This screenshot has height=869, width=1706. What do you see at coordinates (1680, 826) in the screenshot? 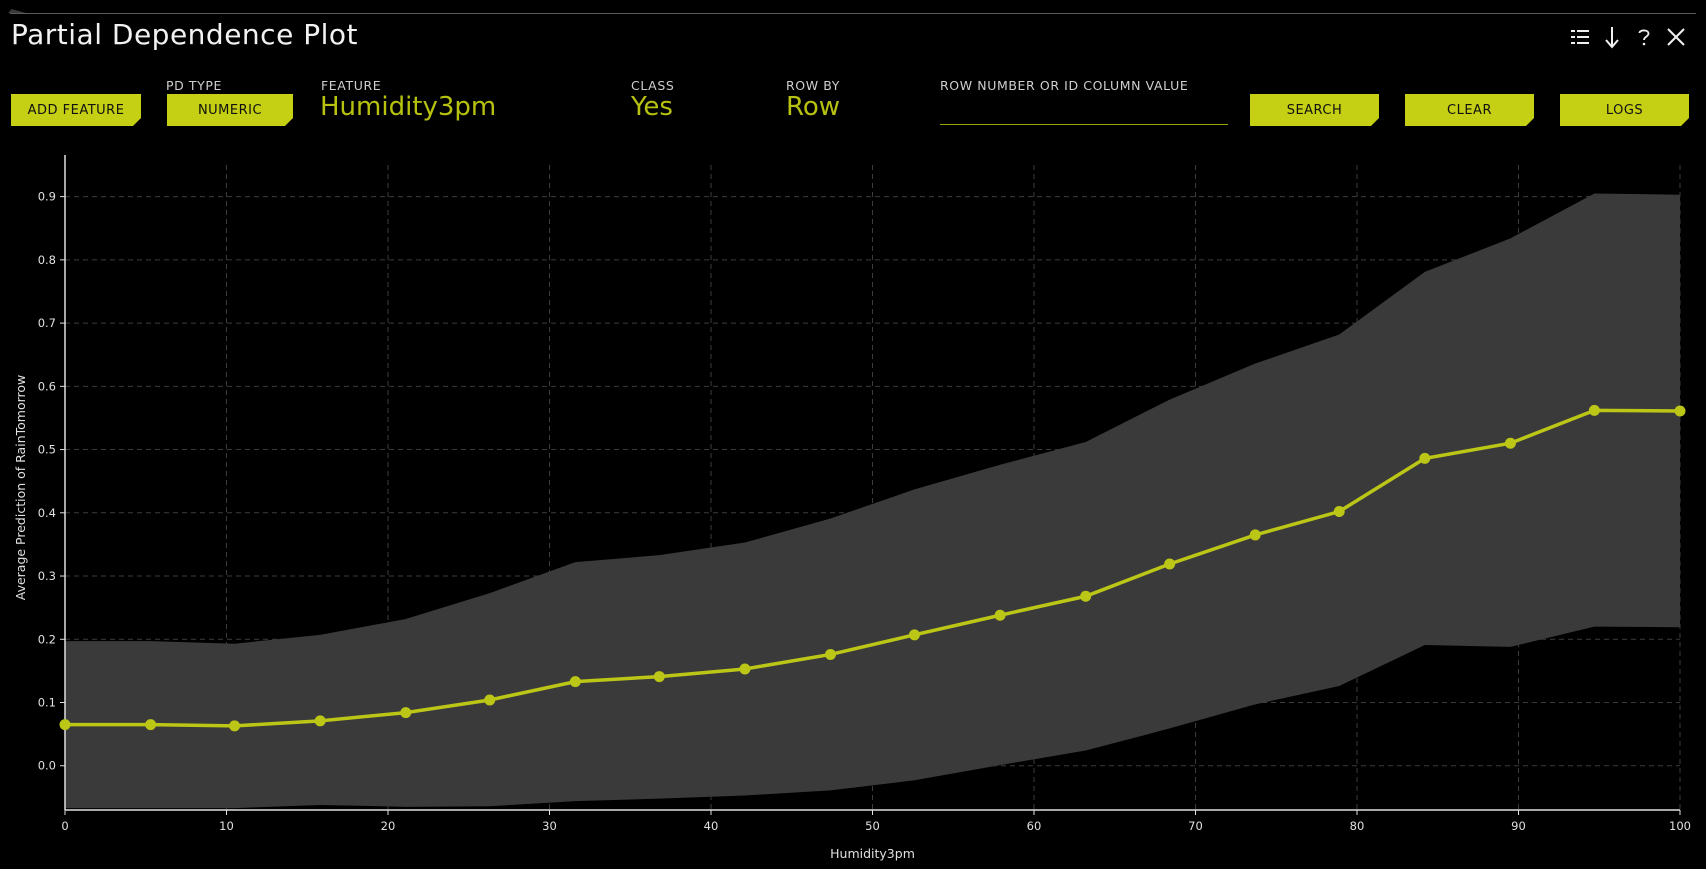
I see `x-tick-label: 100` at bounding box center [1680, 826].